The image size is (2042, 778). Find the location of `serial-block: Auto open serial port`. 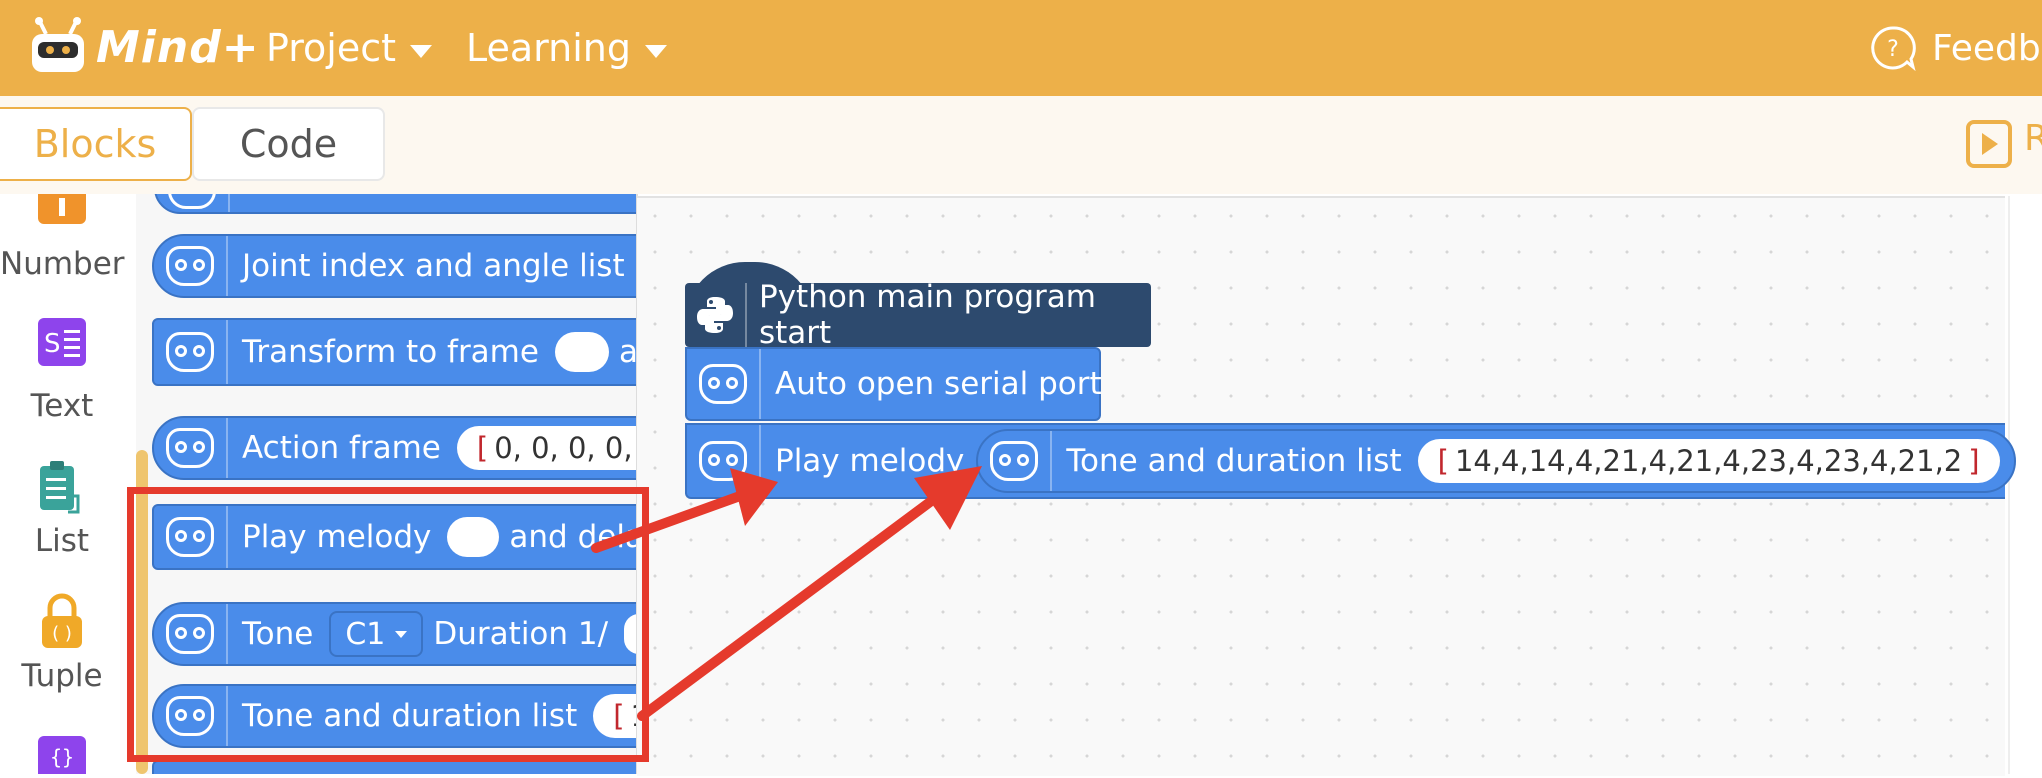

serial-block: Auto open serial port is located at coordinates (893, 384).